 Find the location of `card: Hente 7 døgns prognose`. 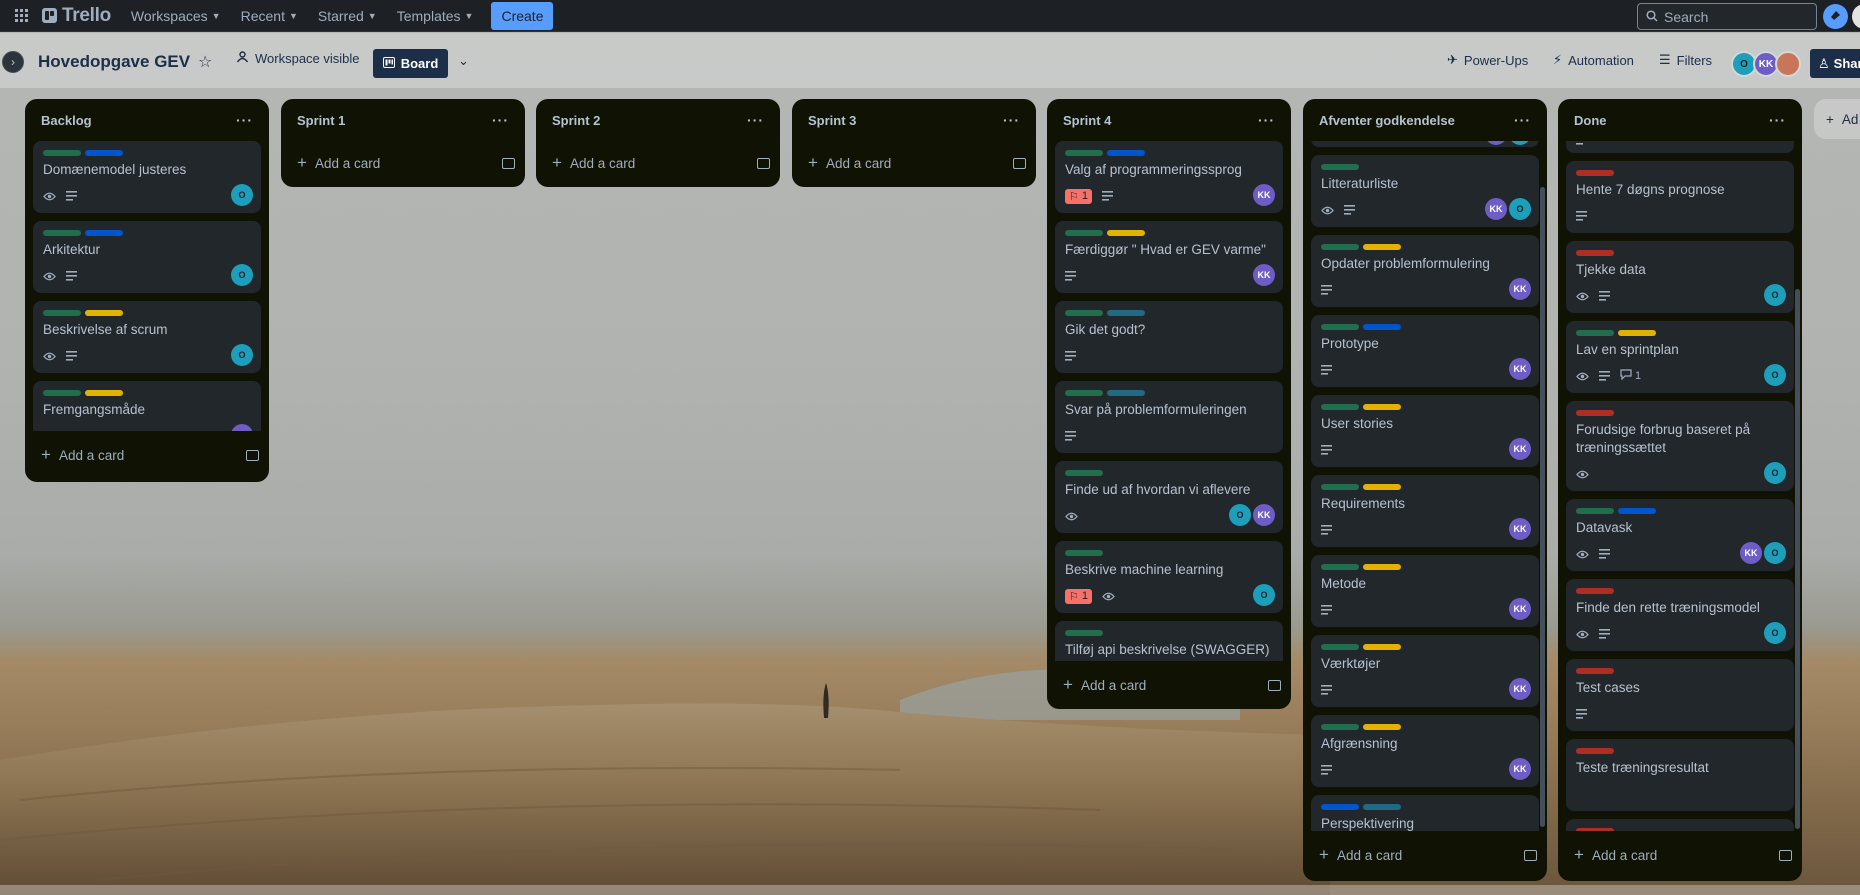

card: Hente 7 døgns prognose is located at coordinates (1680, 197).